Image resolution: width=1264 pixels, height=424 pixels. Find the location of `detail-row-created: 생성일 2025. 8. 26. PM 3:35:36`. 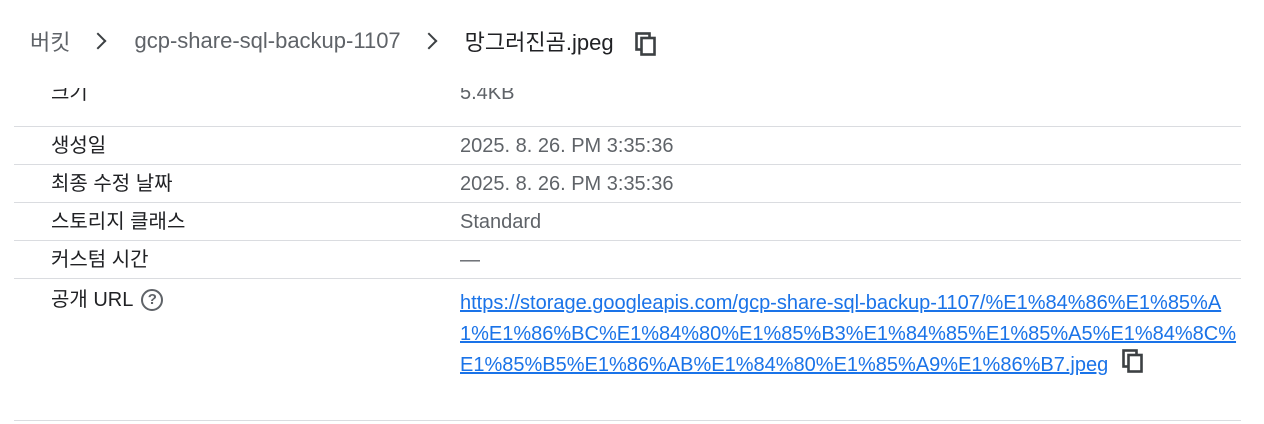

detail-row-created: 생성일 2025. 8. 26. PM 3:35:36 is located at coordinates (627, 146).